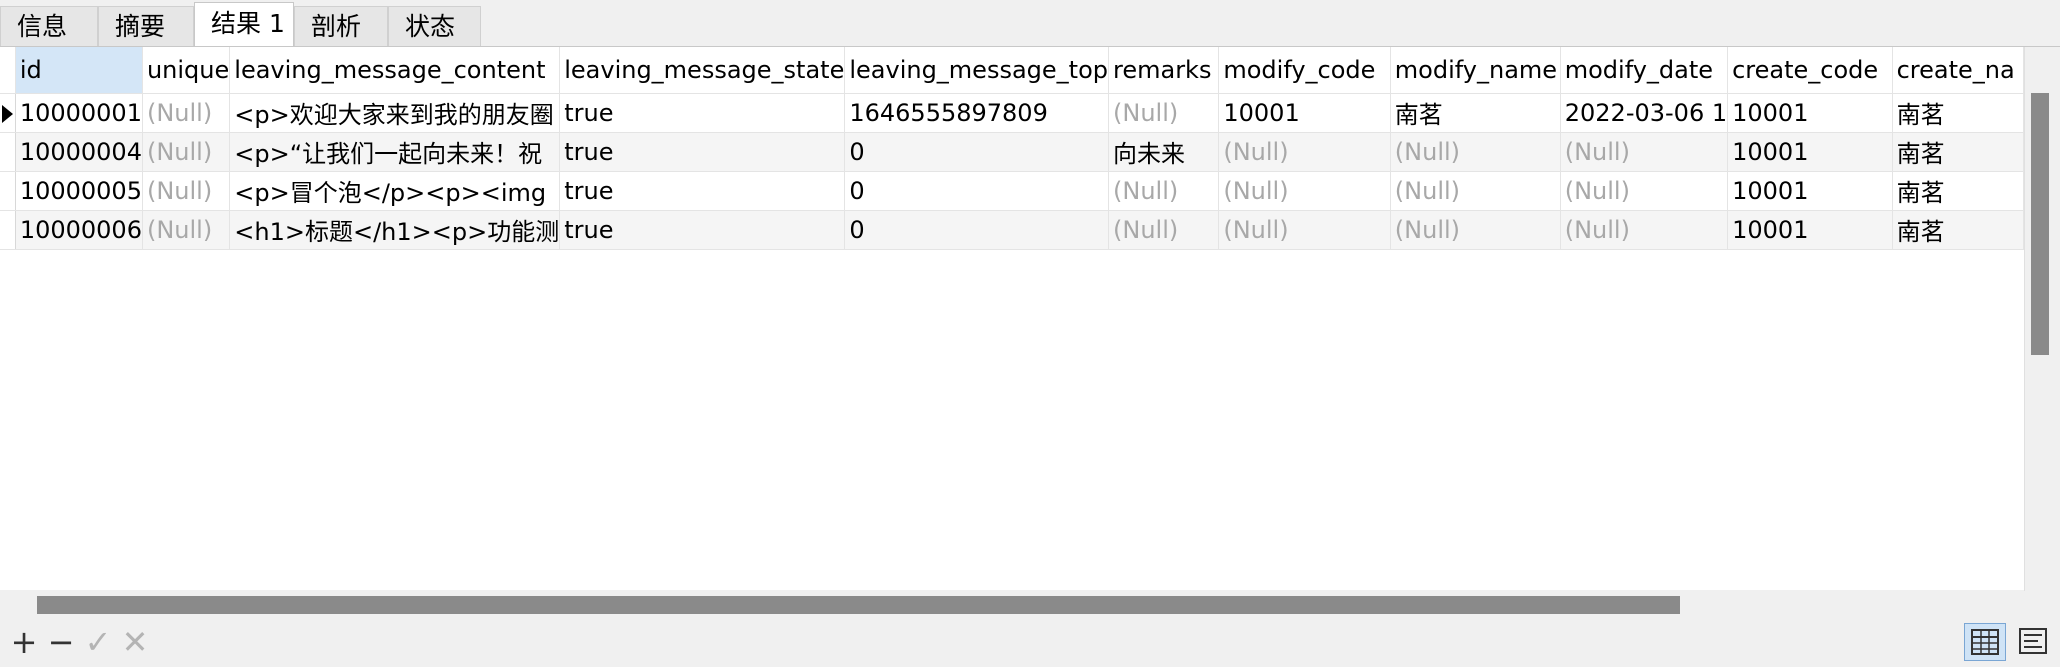  Describe the element at coordinates (1304, 70) in the screenshot. I see `column-header-modify-code: modify_code` at that location.